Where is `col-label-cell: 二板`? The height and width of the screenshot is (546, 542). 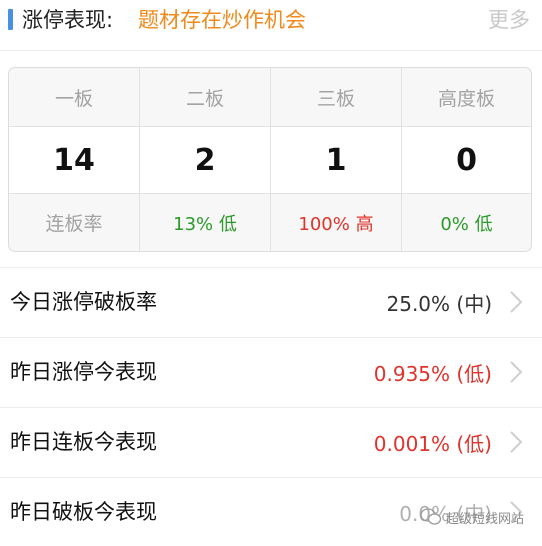 col-label-cell: 二板 is located at coordinates (205, 97).